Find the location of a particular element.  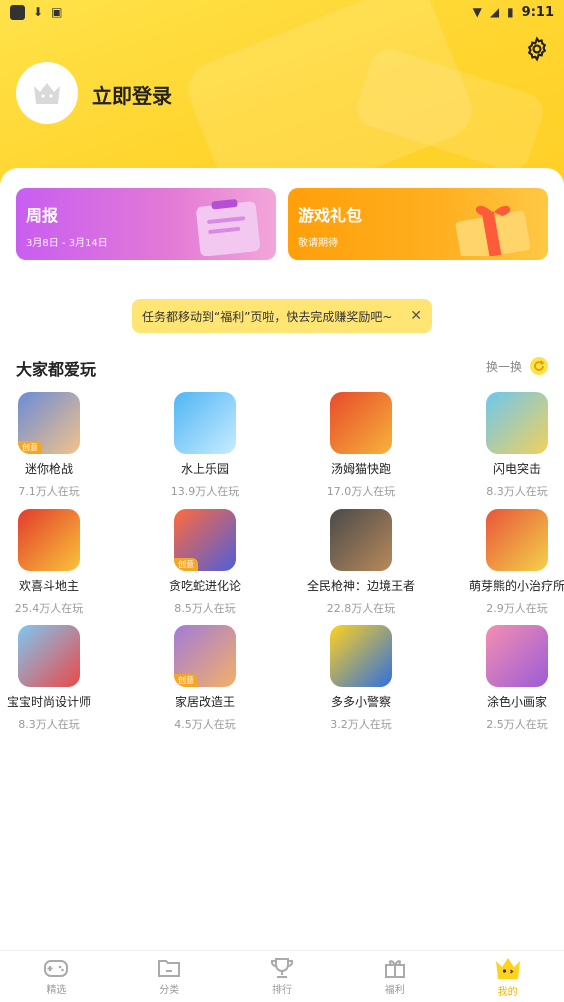

game-name: 家居改造王 is located at coordinates (204, 702).